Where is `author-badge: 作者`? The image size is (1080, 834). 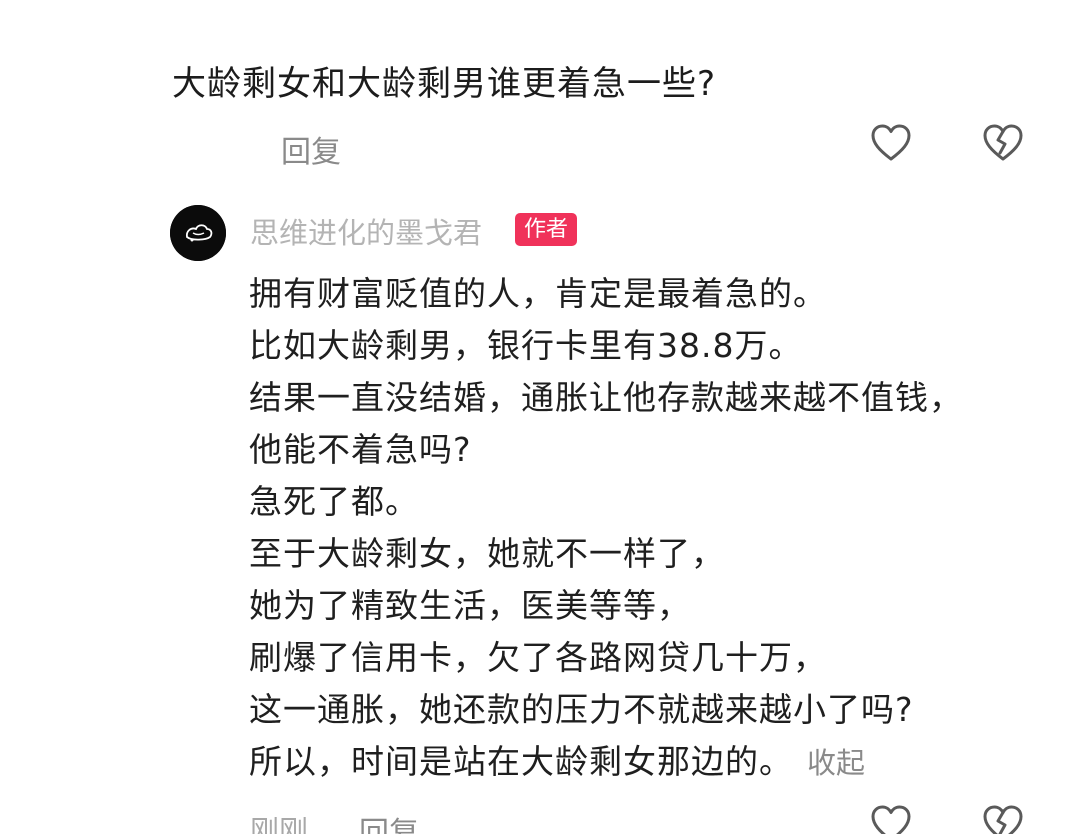 author-badge: 作者 is located at coordinates (546, 229).